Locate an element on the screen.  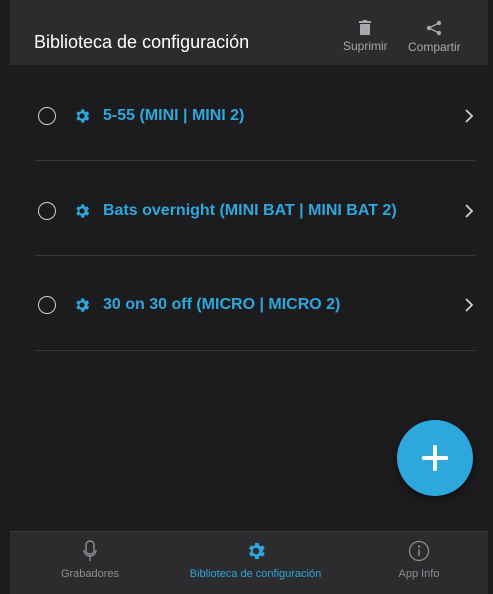
add-config-button is located at coordinates (435, 458).